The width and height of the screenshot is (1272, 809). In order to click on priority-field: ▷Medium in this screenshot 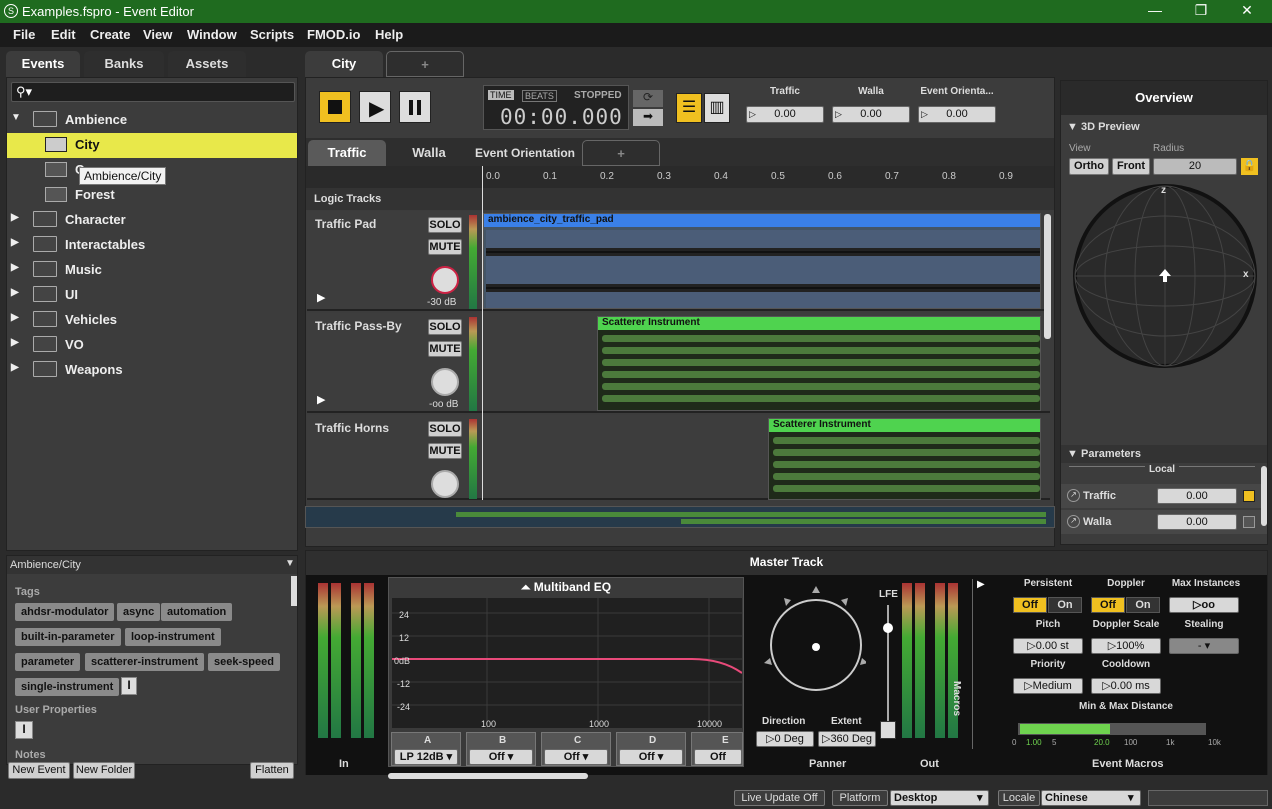, I will do `click(1048, 686)`.